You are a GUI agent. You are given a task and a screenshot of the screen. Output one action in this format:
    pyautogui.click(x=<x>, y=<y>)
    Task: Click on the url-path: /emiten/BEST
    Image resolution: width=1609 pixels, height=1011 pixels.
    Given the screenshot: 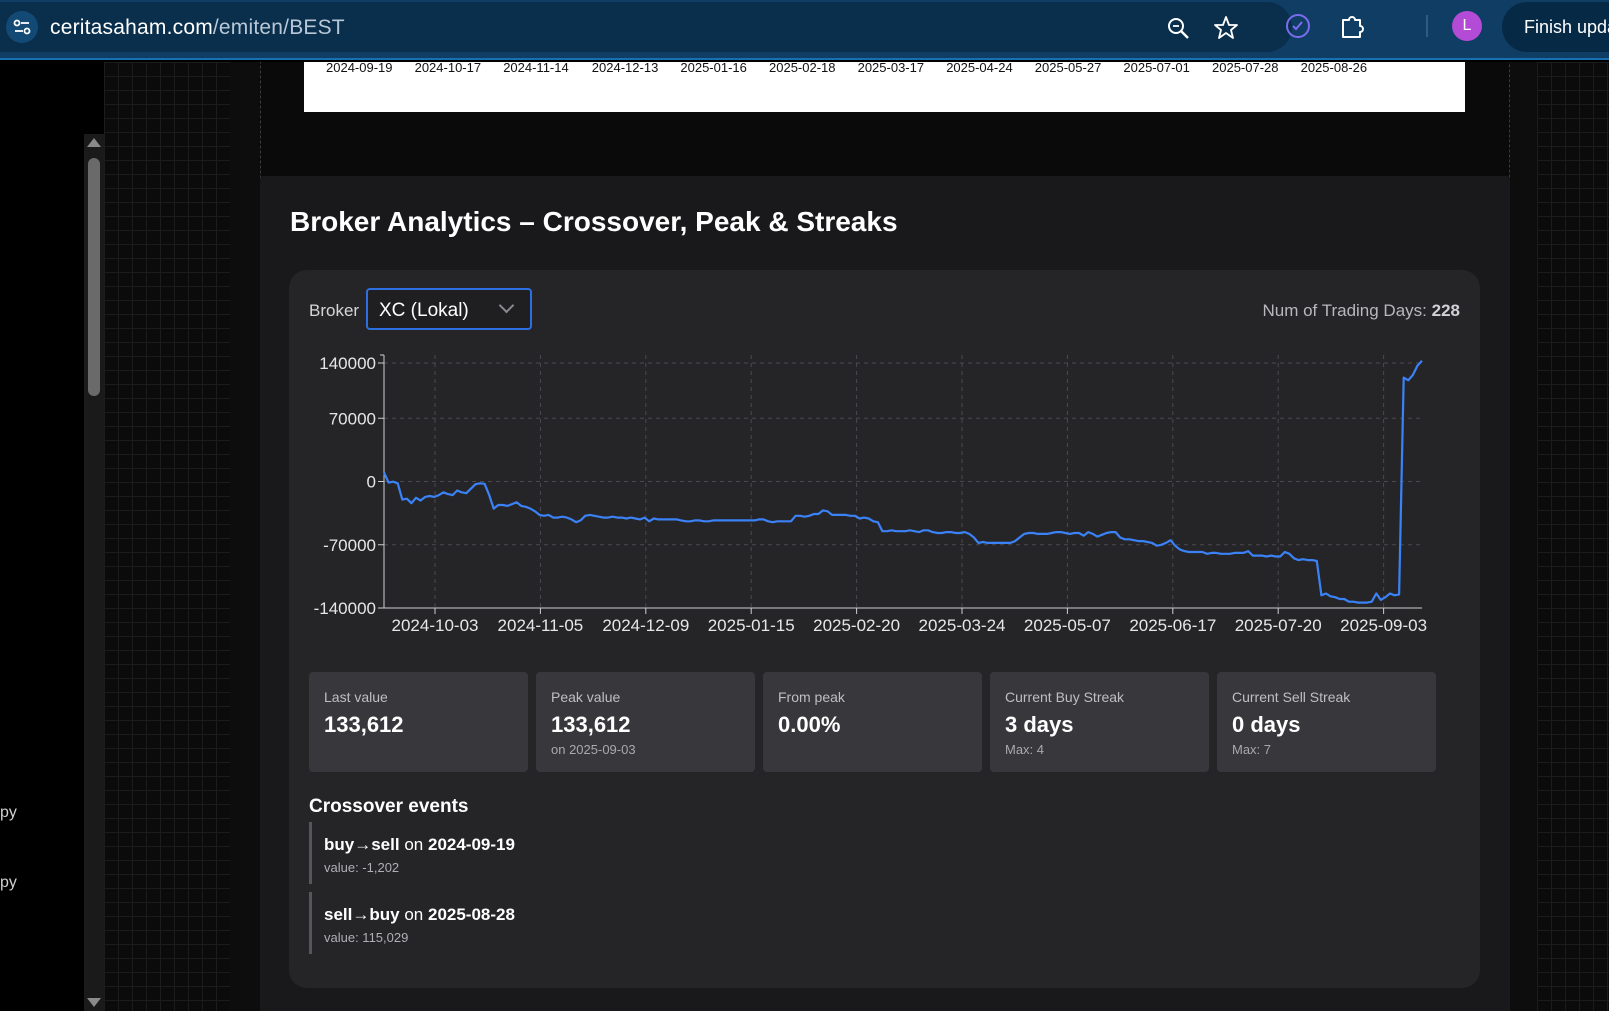 What is the action you would take?
    pyautogui.click(x=278, y=27)
    